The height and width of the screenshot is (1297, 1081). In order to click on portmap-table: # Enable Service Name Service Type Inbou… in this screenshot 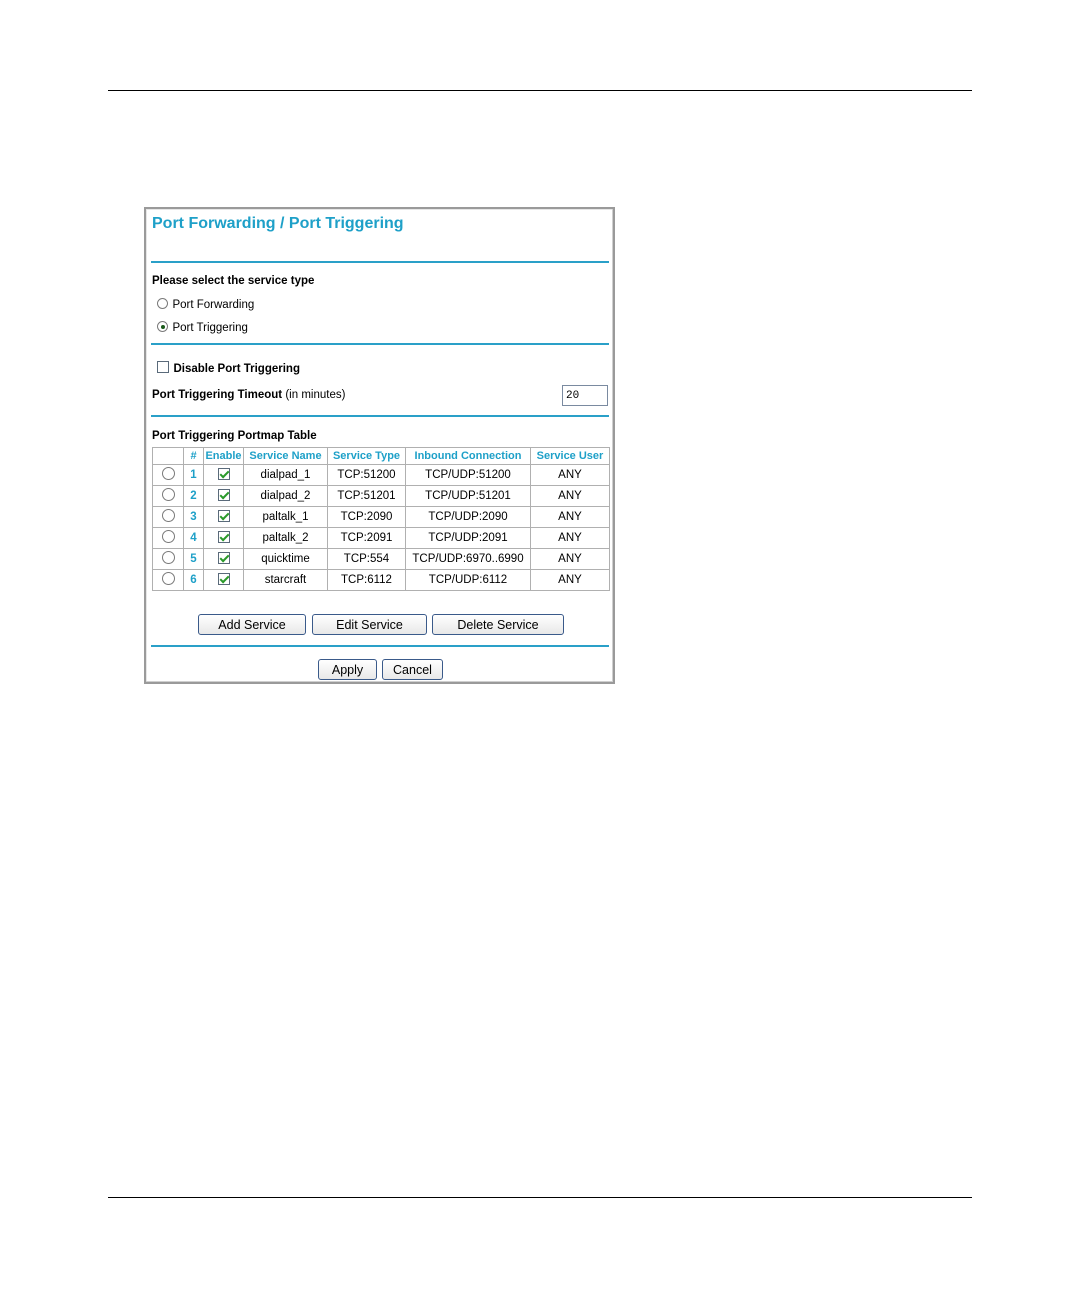, I will do `click(381, 519)`.